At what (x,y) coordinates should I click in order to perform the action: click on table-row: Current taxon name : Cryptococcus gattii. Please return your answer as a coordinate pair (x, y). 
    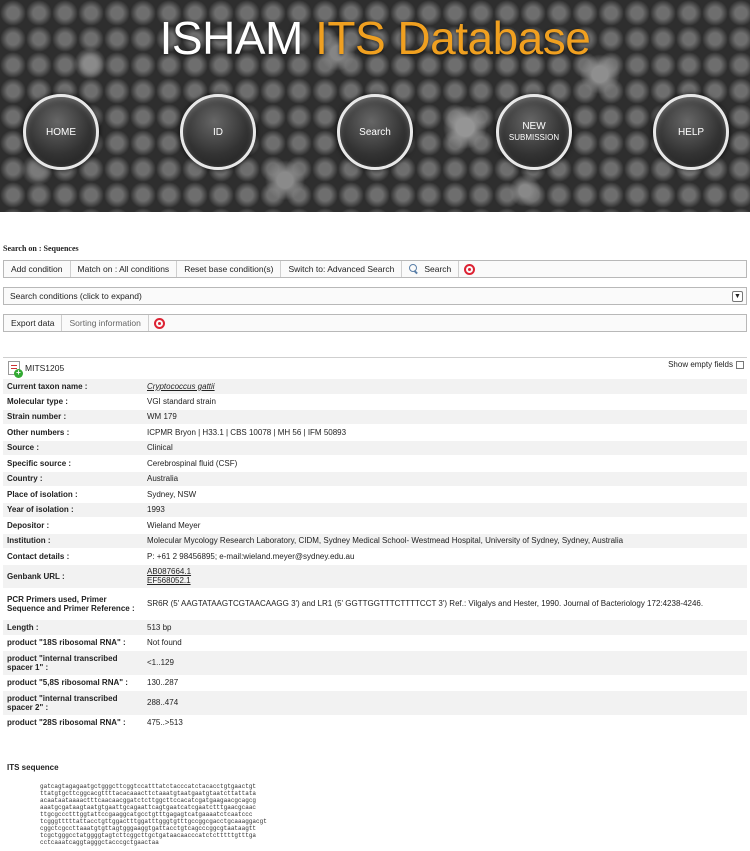
    Looking at the image, I should click on (375, 387).